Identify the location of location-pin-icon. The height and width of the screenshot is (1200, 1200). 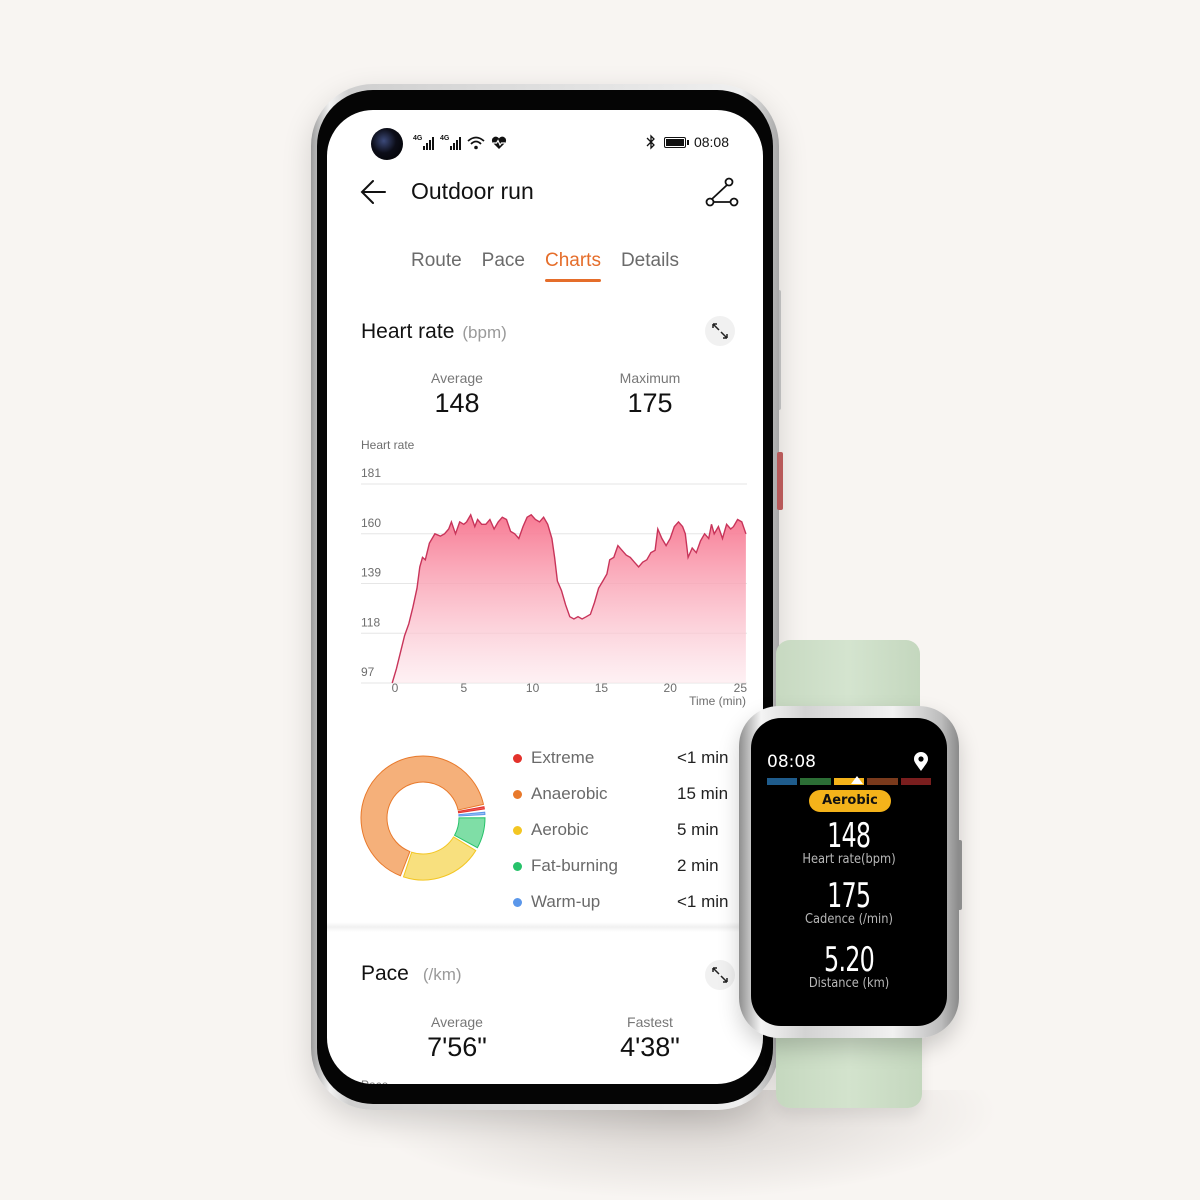
(921, 761).